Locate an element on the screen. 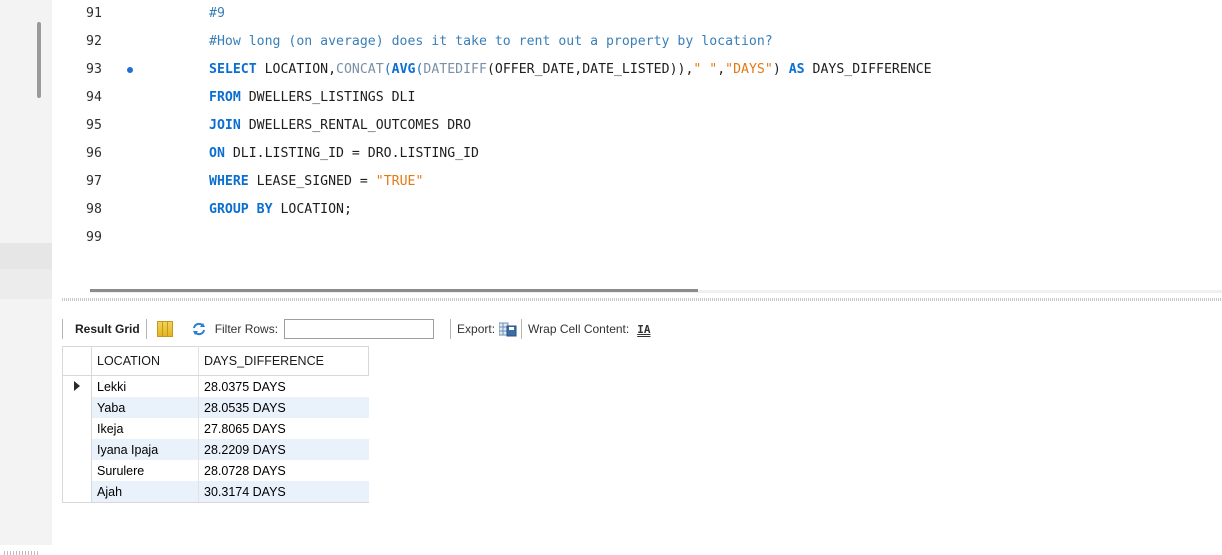  location-cell: Yaba is located at coordinates (145, 407).